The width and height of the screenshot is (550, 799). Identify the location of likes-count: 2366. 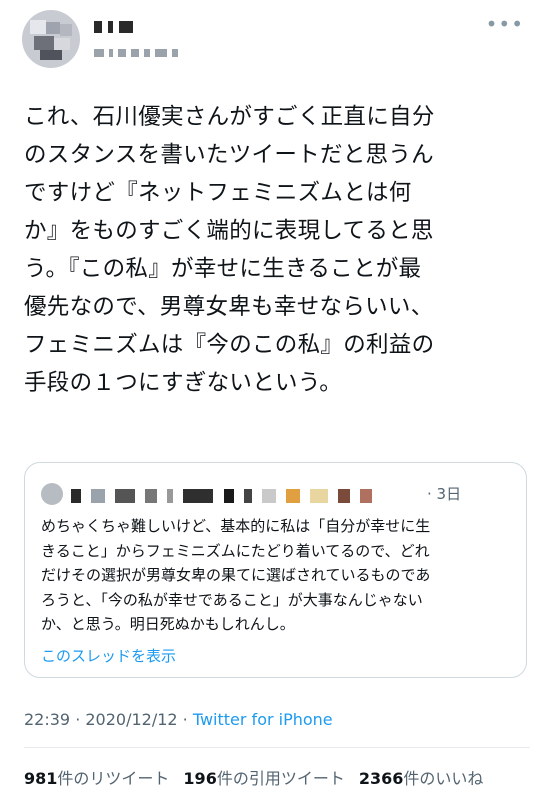
(381, 778).